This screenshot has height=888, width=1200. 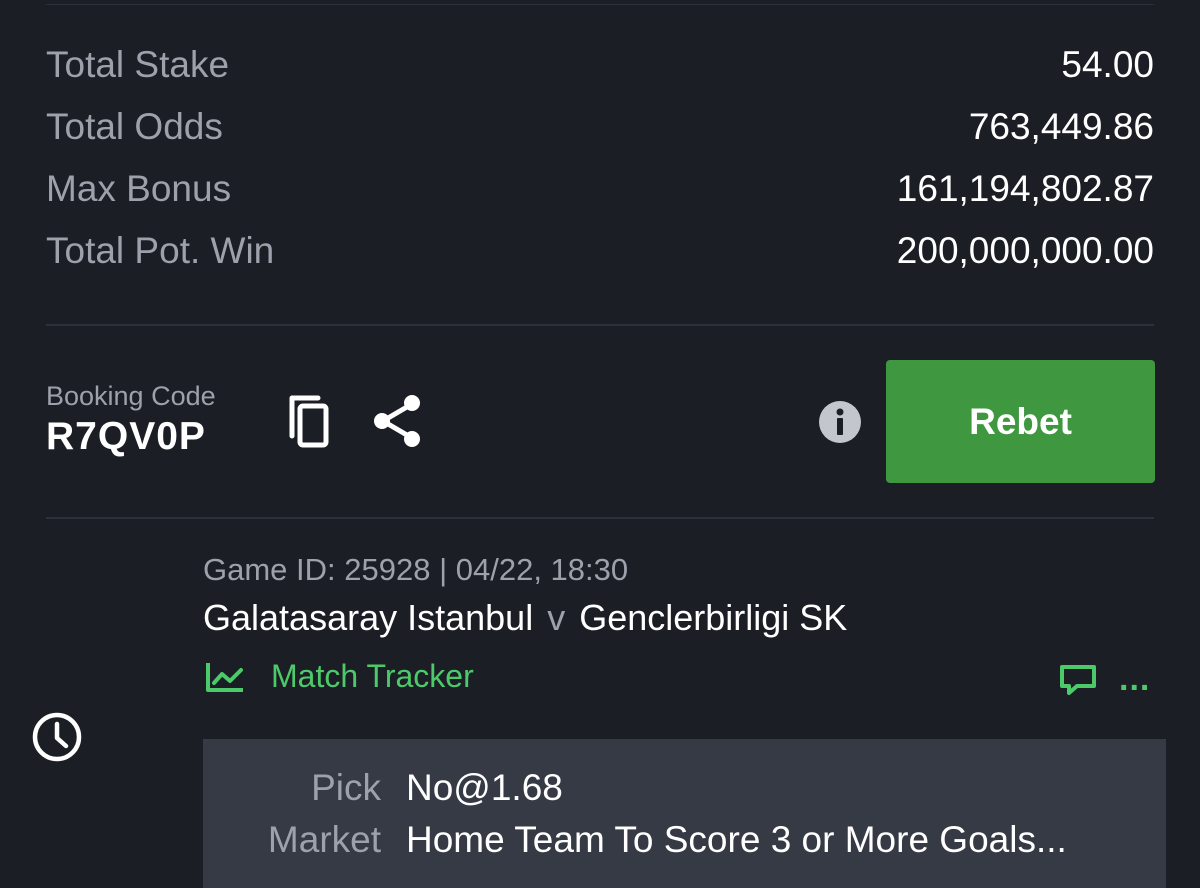 I want to click on pick-row: Pick No@1.68, so click(x=684, y=788).